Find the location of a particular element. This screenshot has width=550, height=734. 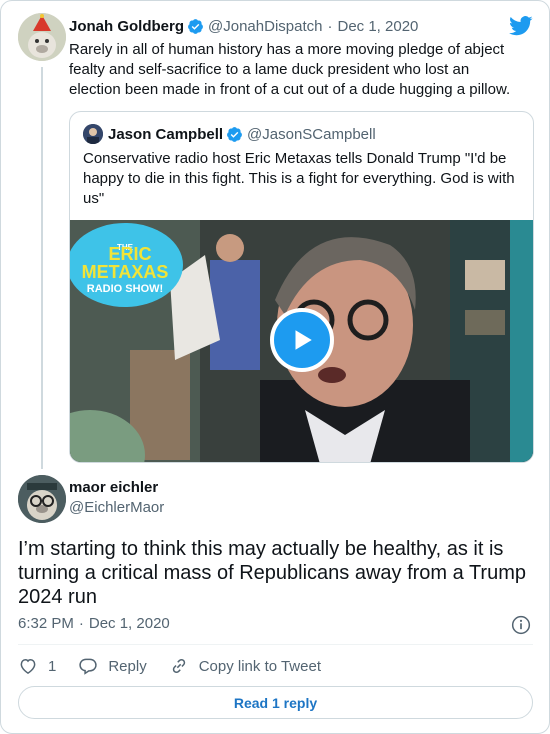

quoted-author-name: Jason Campbell is located at coordinates (166, 134).